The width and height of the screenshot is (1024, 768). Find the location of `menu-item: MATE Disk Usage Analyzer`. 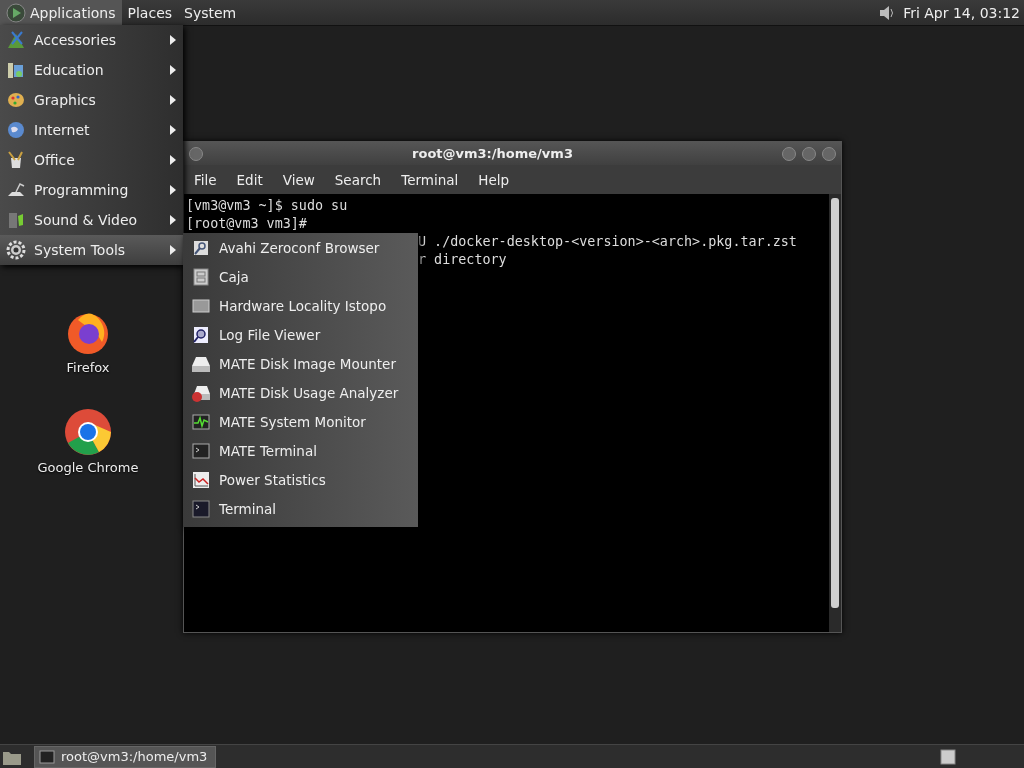

menu-item: MATE Disk Usage Analyzer is located at coordinates (300, 392).